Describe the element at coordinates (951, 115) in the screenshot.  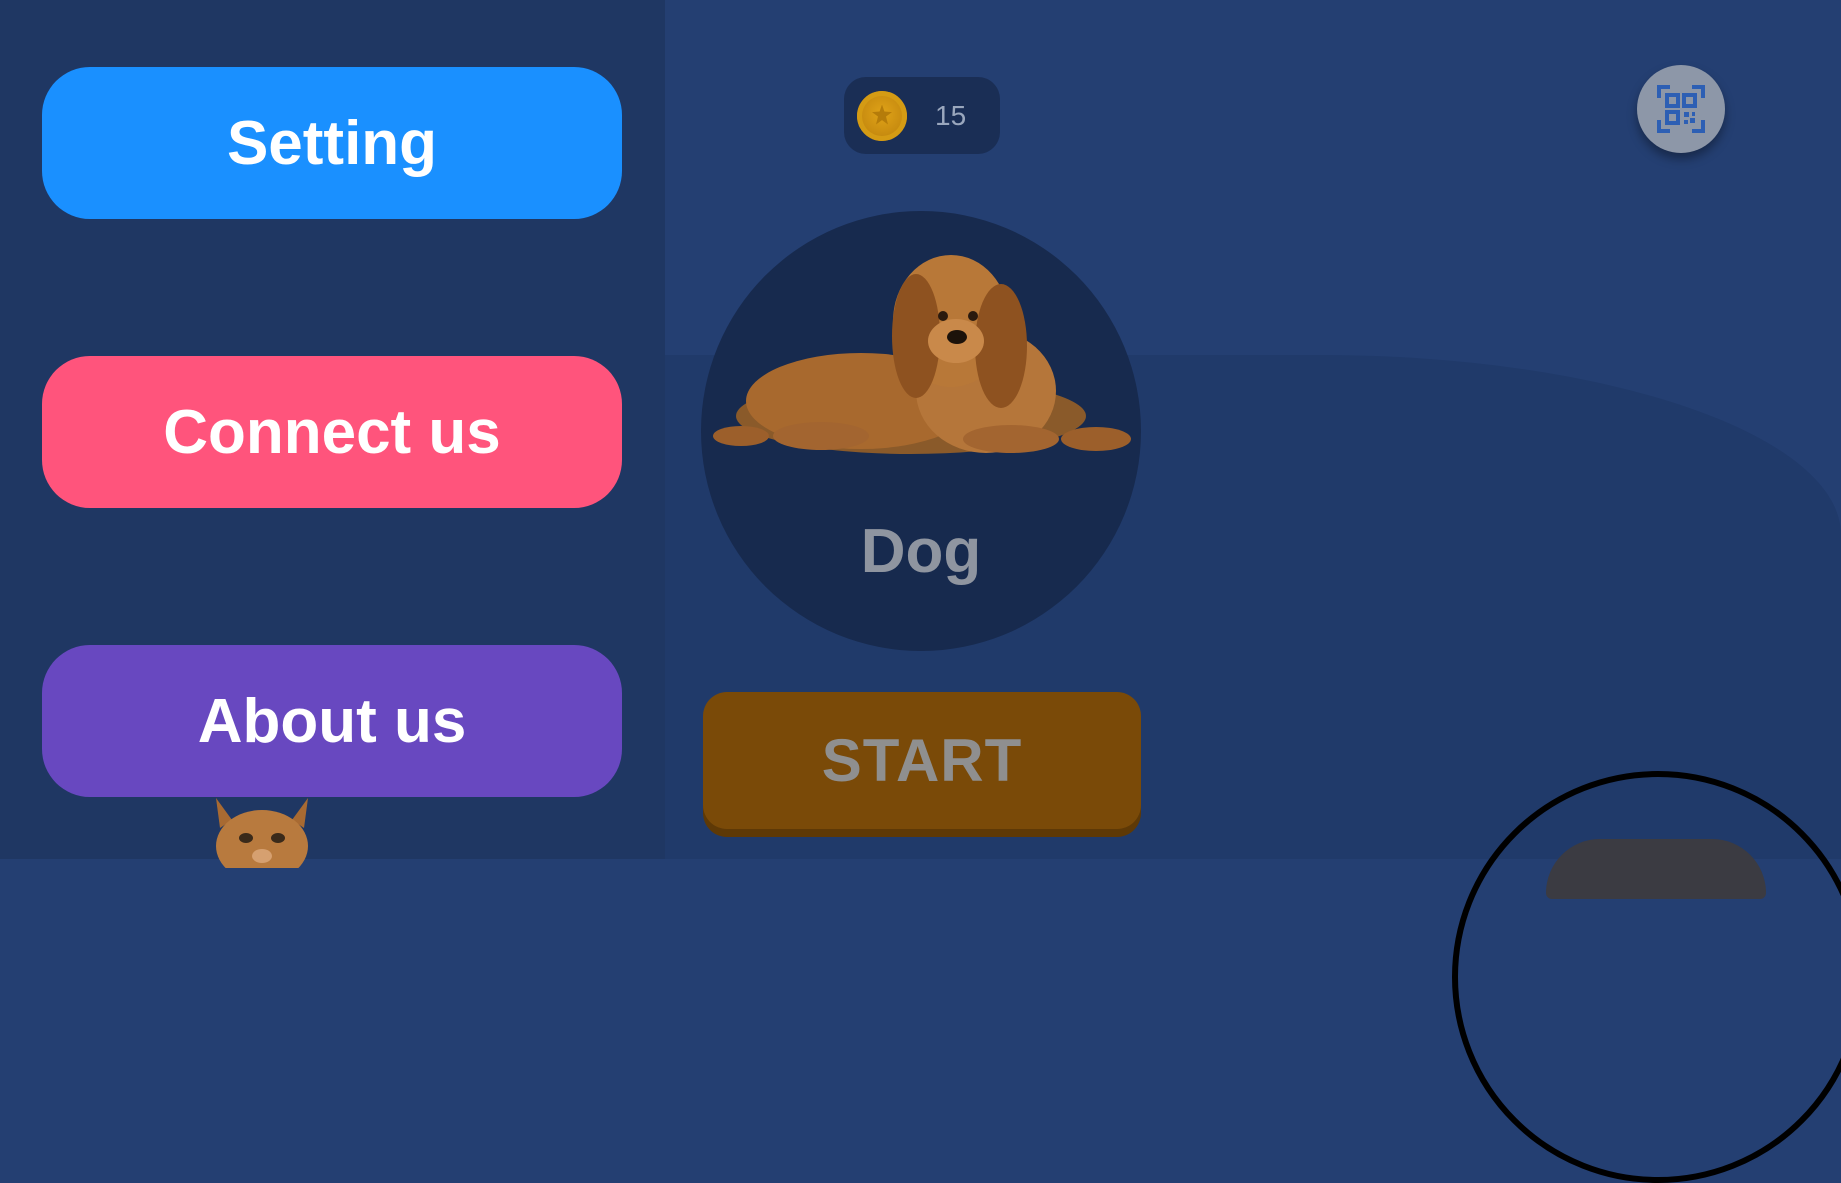
I see `coin-count: 15` at that location.